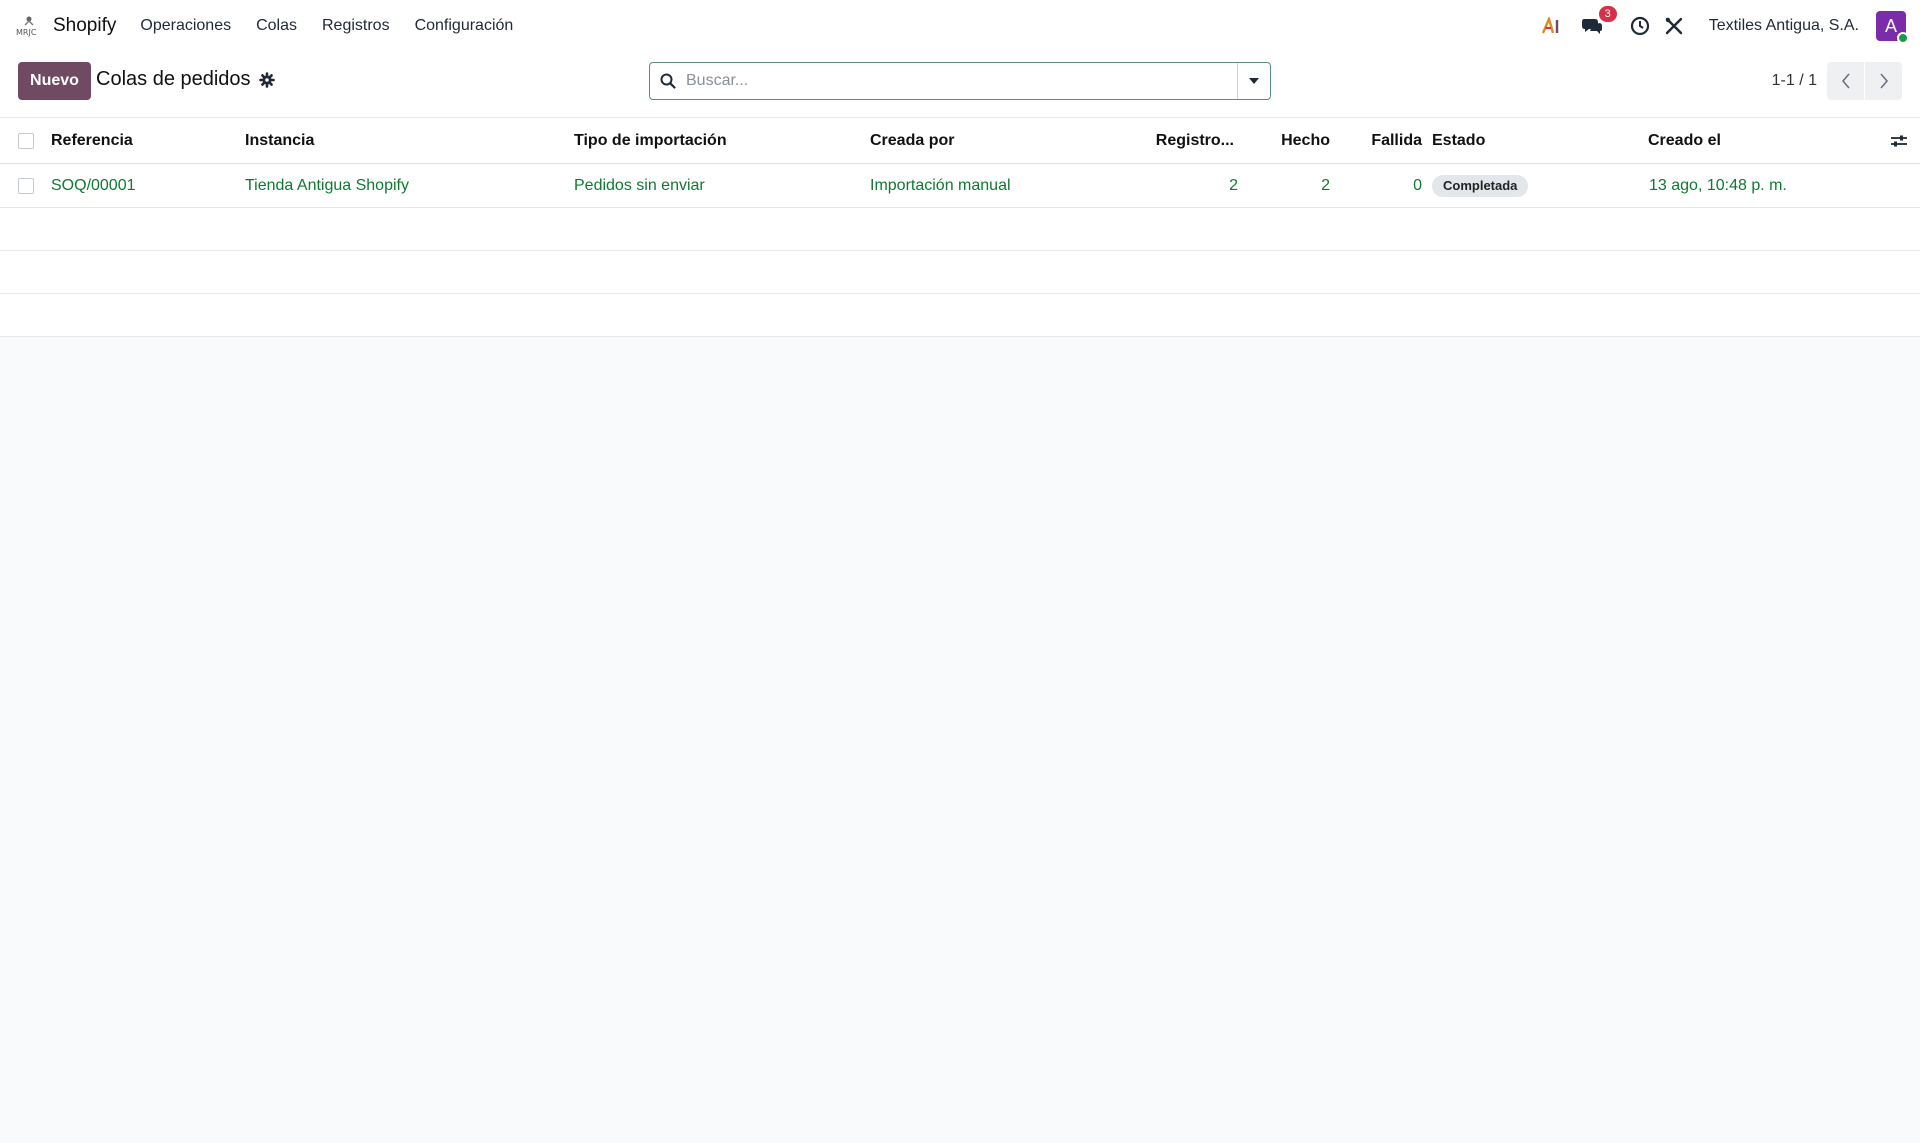 This screenshot has width=1920, height=1143. What do you see at coordinates (1381, 140) in the screenshot?
I see `column-failed: Fallida` at bounding box center [1381, 140].